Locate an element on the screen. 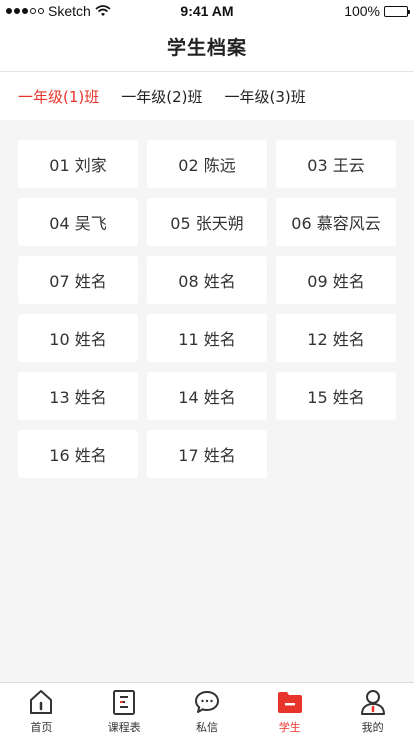  student-cell: 03 王云 is located at coordinates (336, 164).